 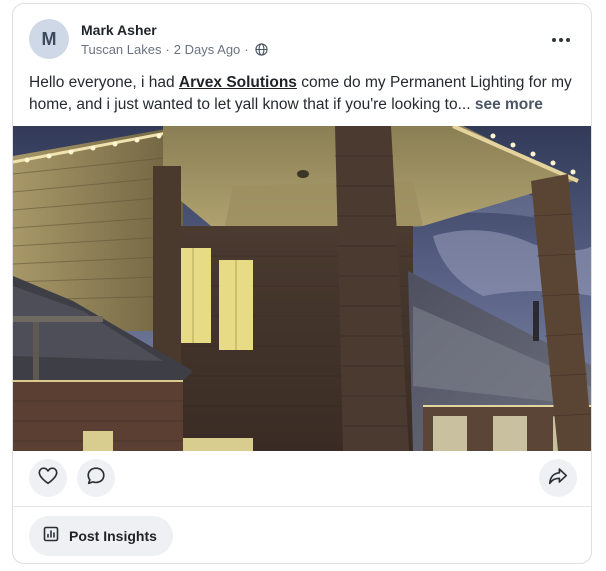 I want to click on avatar: M, so click(x=49, y=39).